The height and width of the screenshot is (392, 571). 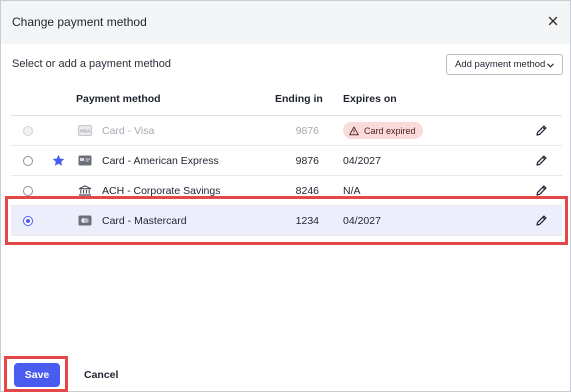 What do you see at coordinates (128, 131) in the screenshot?
I see `payment-method-name: Card - Visa` at bounding box center [128, 131].